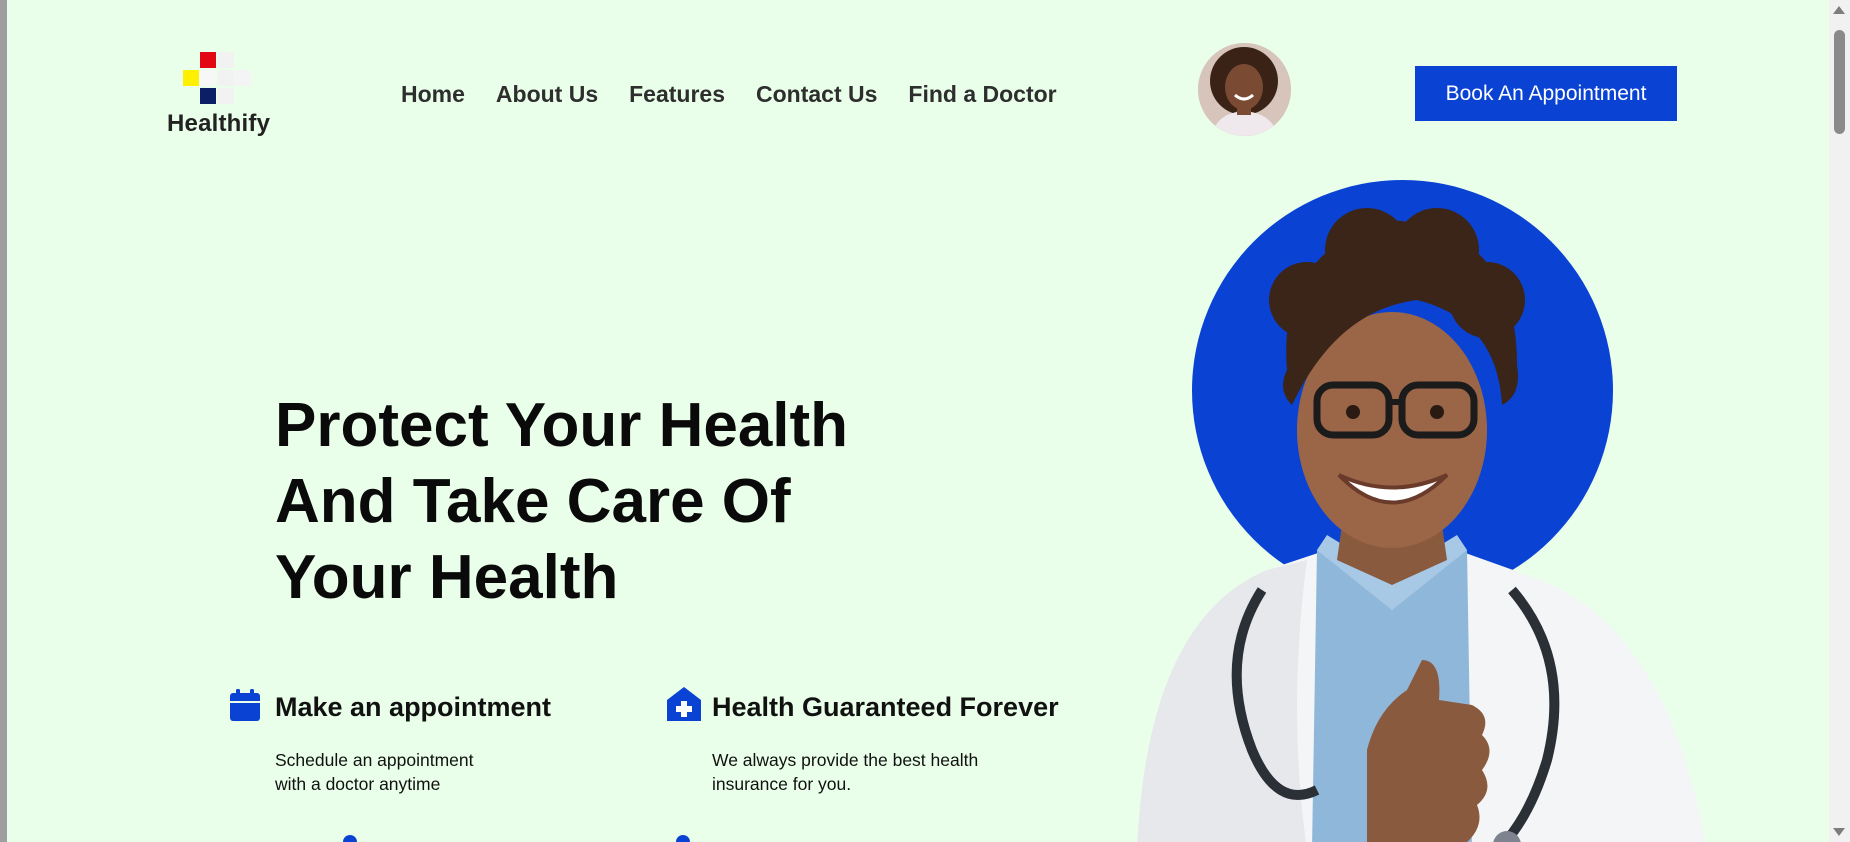  What do you see at coordinates (845, 760) in the screenshot?
I see `feature-desc-line-1: We always provide the best health` at bounding box center [845, 760].